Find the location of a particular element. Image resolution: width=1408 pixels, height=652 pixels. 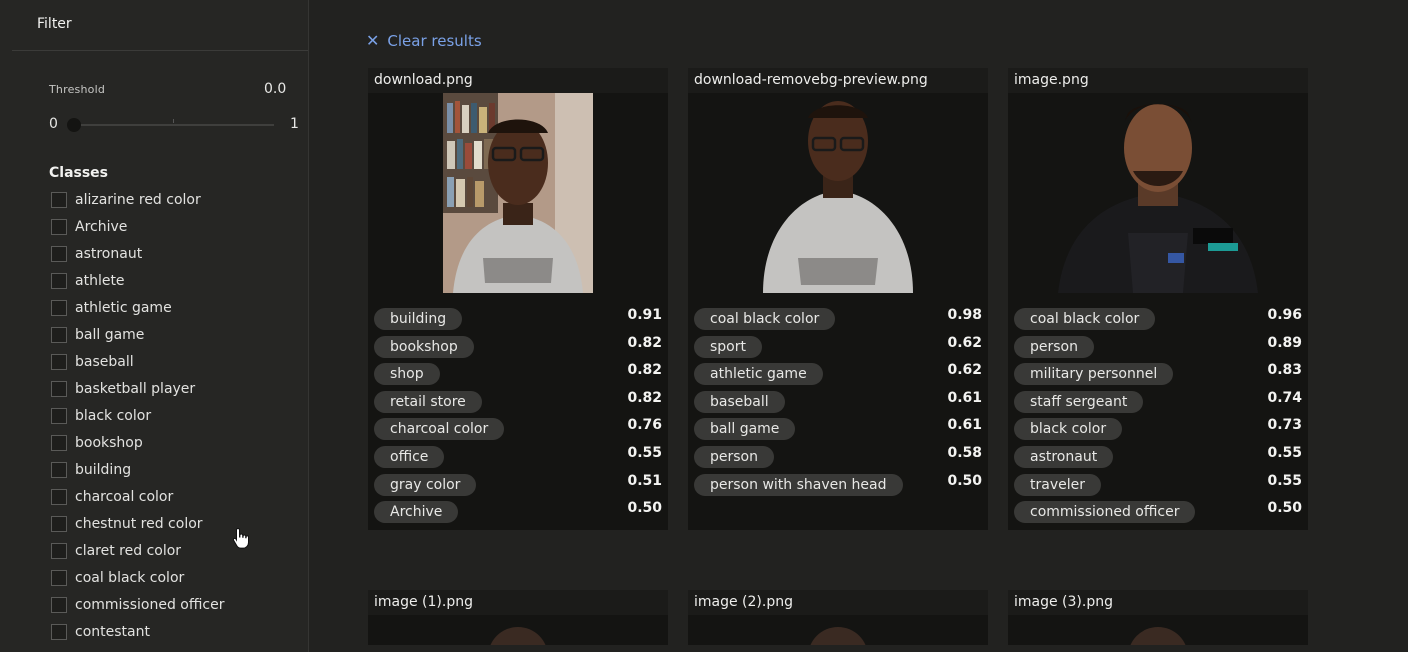

label-score: 0.61 is located at coordinates (964, 397).